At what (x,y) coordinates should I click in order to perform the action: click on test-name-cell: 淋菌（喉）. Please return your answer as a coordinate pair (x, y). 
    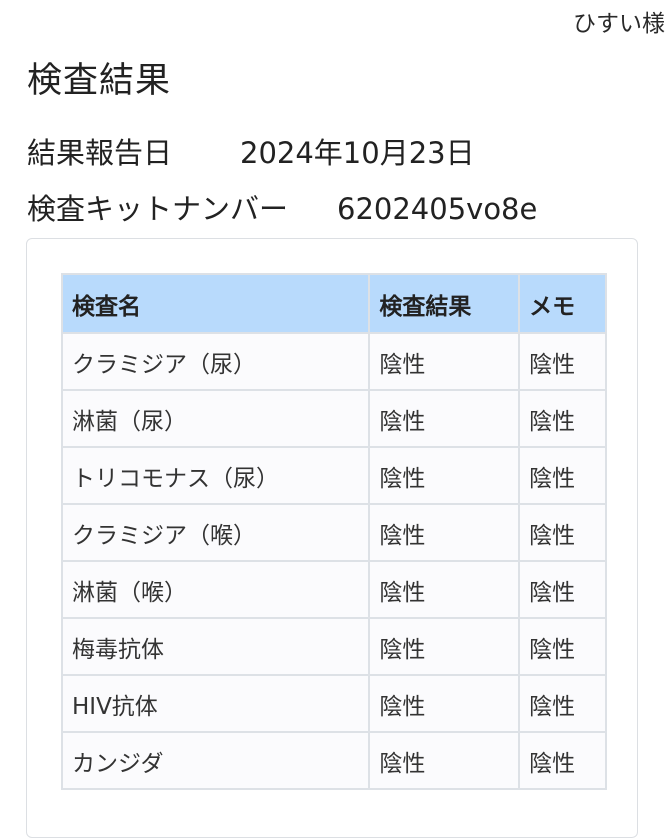
    Looking at the image, I should click on (215, 589).